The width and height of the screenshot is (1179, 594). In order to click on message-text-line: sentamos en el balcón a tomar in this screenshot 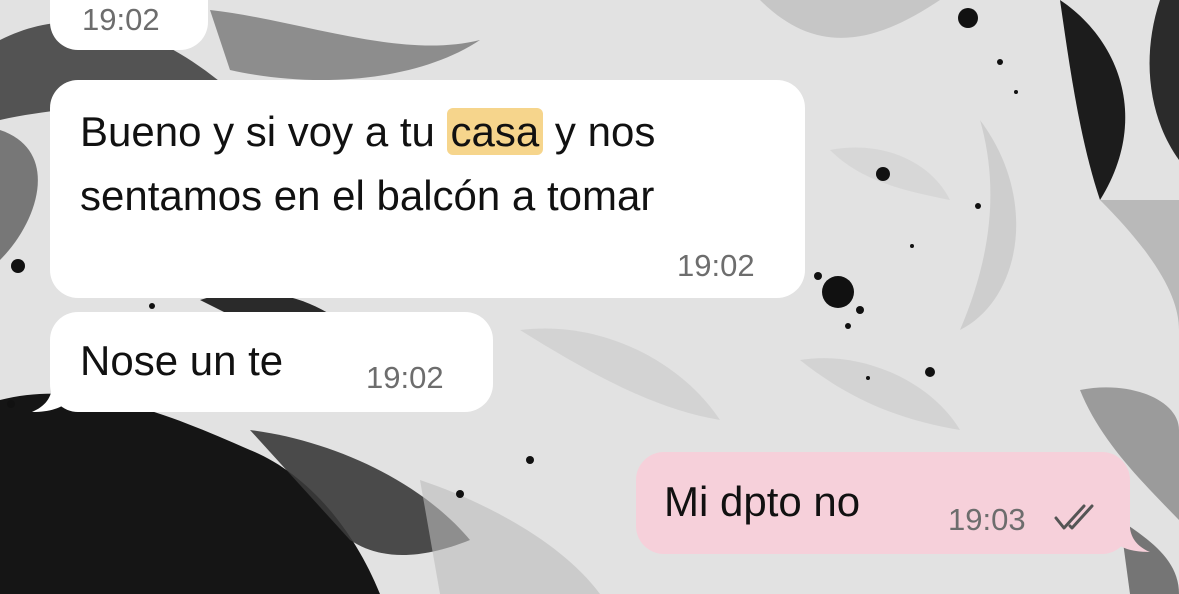, I will do `click(367, 195)`.